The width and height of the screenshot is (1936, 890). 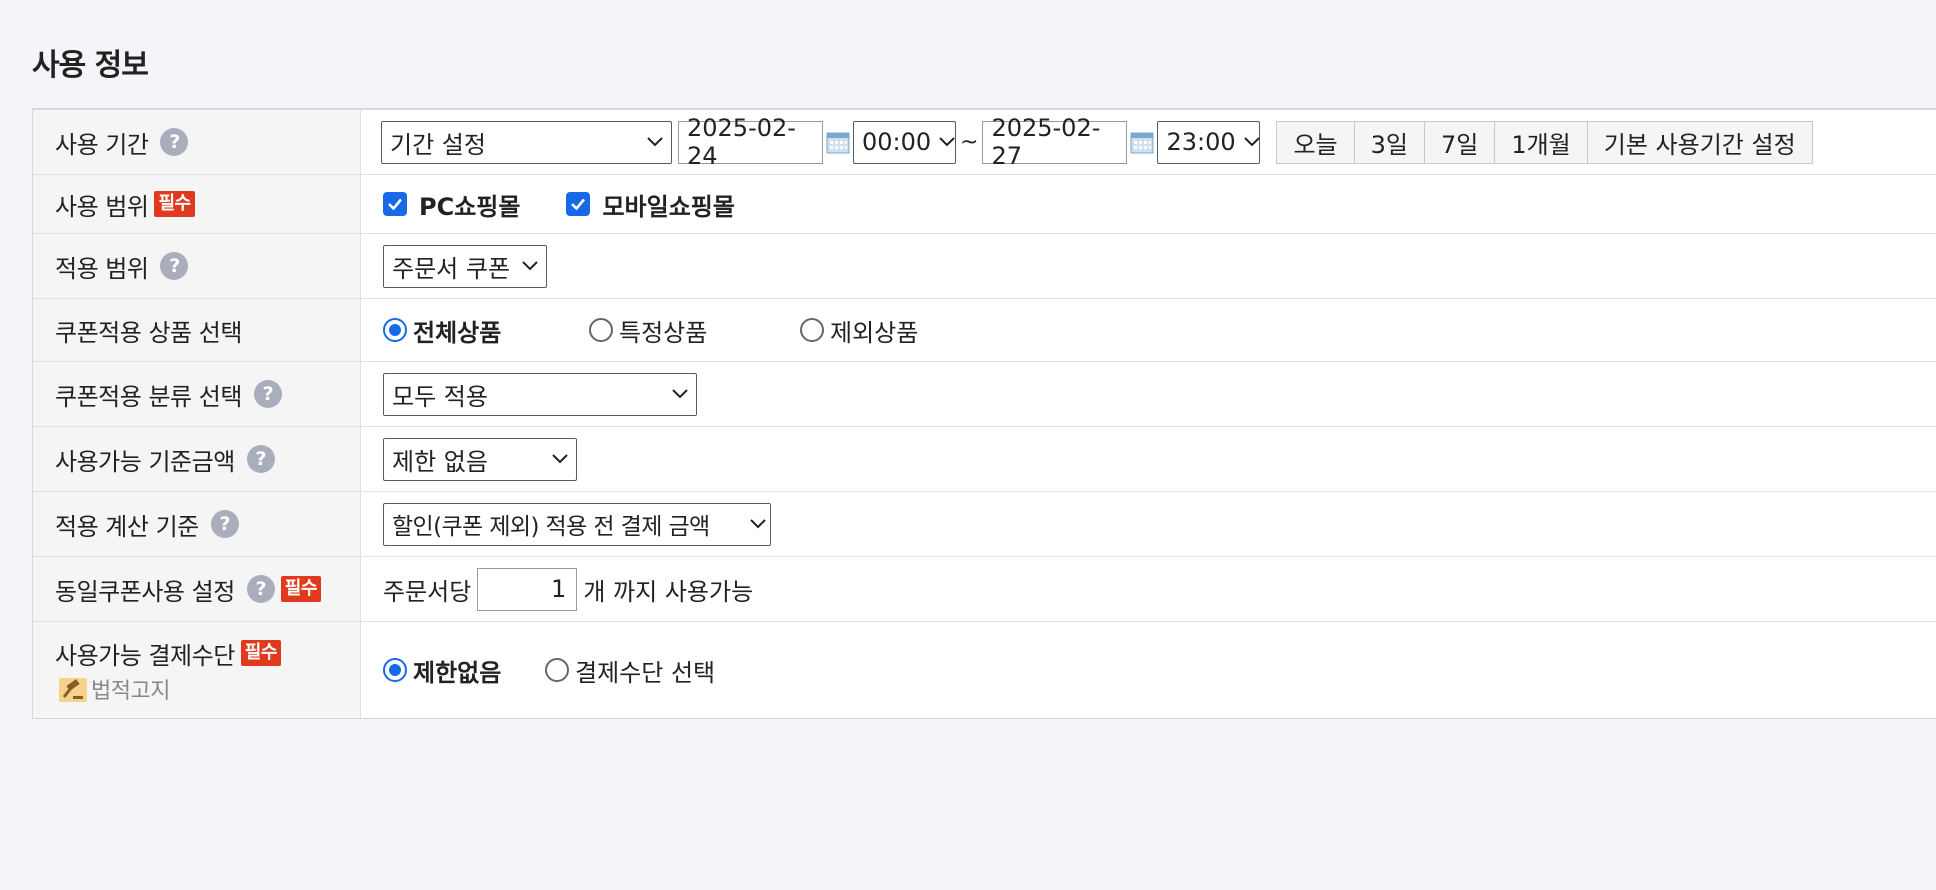 What do you see at coordinates (577, 524) in the screenshot?
I see `calc-basis-select: 할인(쿠폰 제외) 적용 전 결제 금액` at bounding box center [577, 524].